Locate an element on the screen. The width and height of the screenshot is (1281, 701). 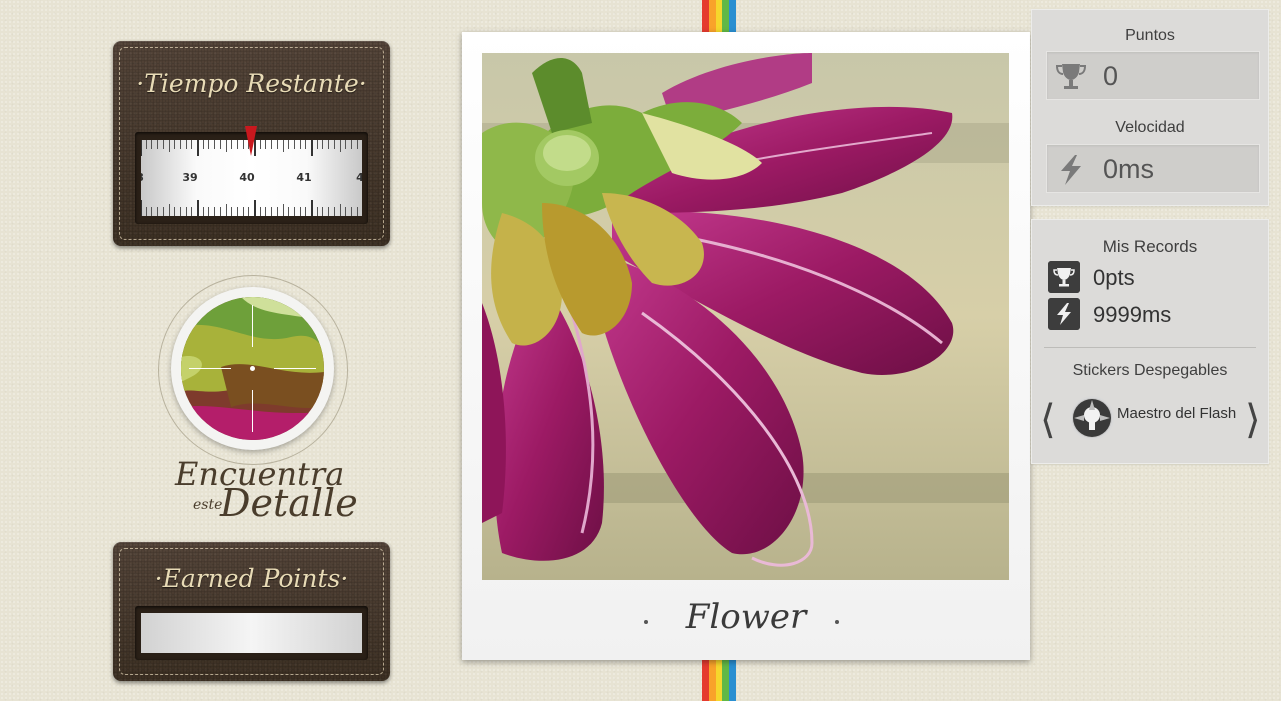
stripe-green is located at coordinates (726, 16).